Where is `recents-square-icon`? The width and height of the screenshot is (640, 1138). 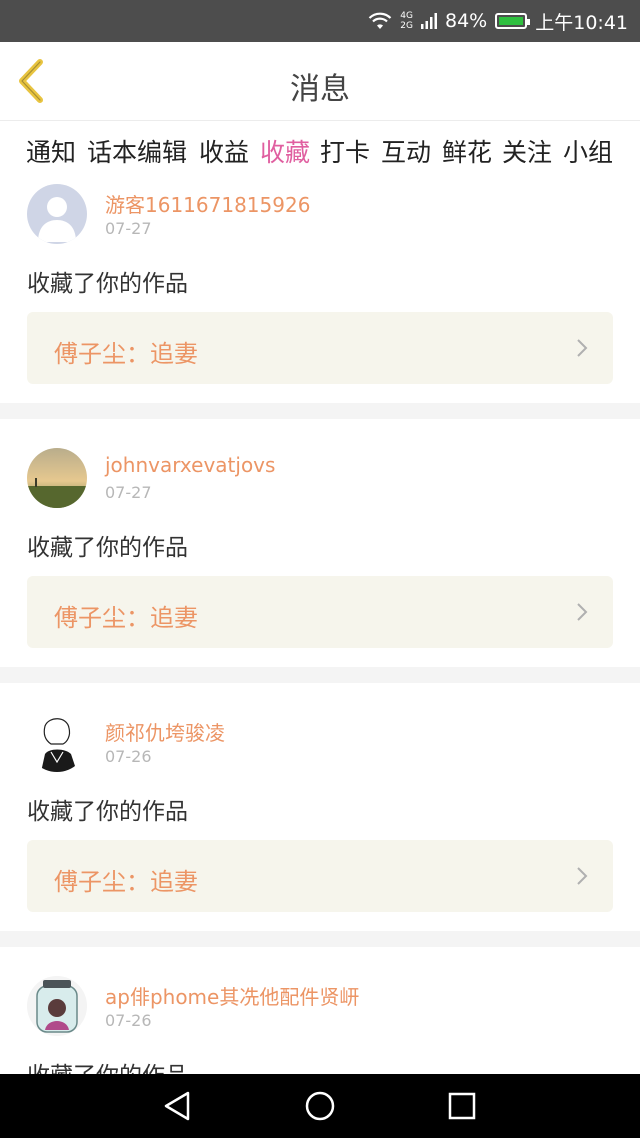
recents-square-icon is located at coordinates (462, 1106).